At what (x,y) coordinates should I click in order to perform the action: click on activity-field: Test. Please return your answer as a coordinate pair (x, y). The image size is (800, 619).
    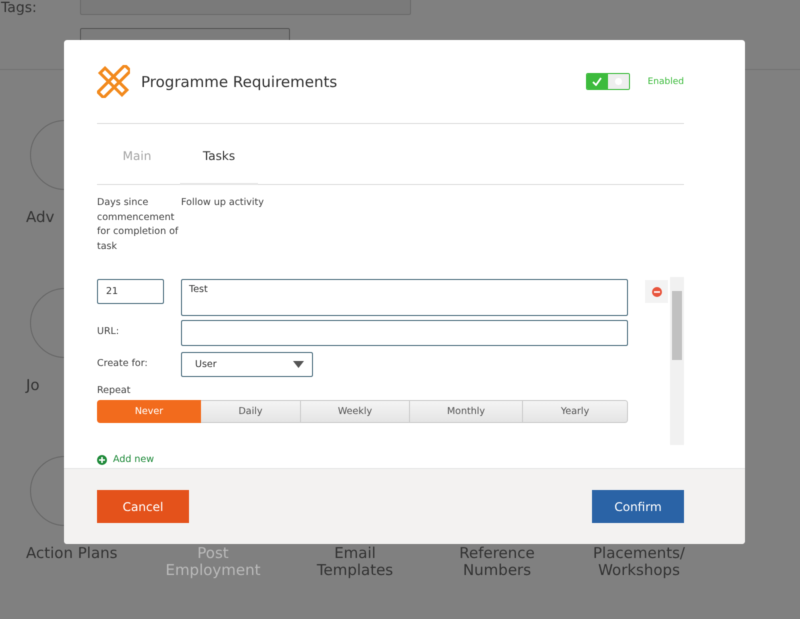
    Looking at the image, I should click on (404, 297).